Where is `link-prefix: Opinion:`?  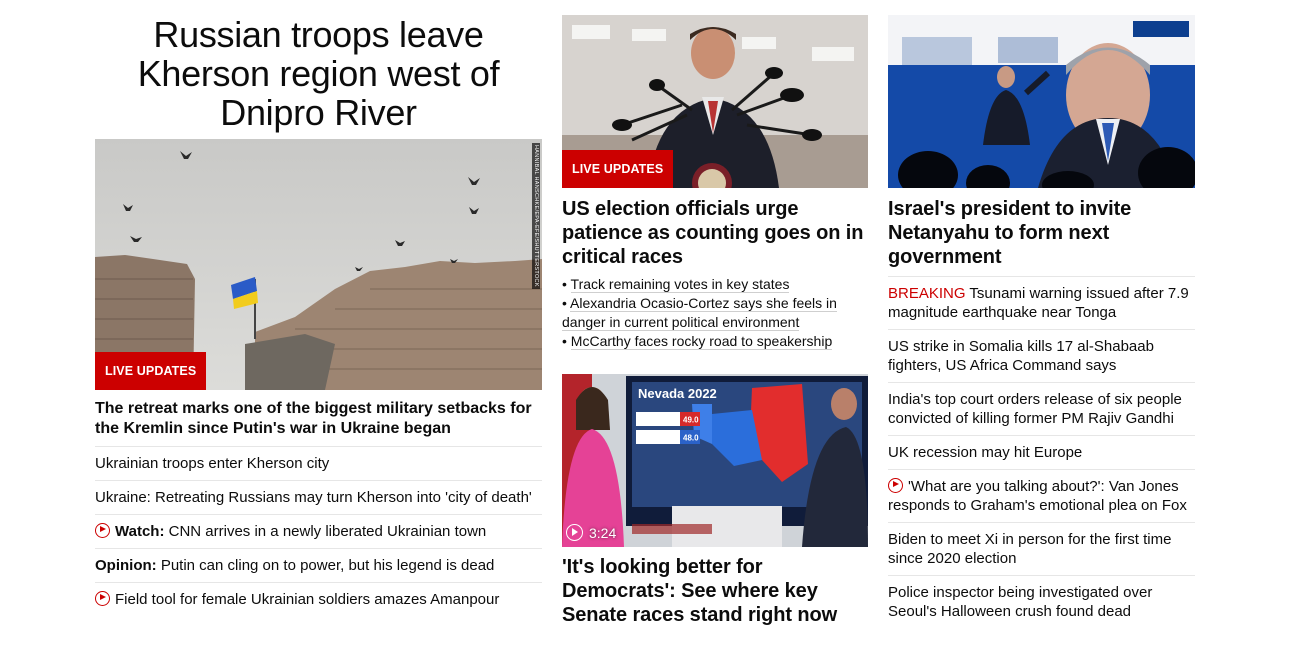 link-prefix: Opinion: is located at coordinates (126, 565).